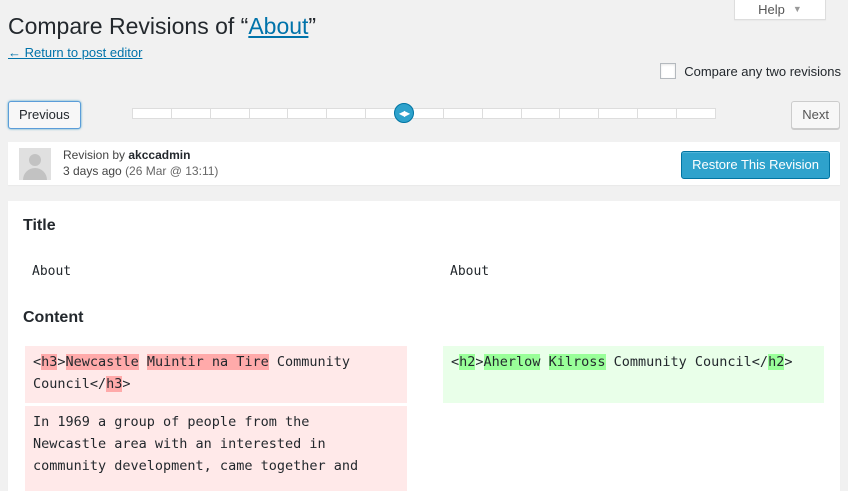  Describe the element at coordinates (815, 115) in the screenshot. I see `next-button: Next` at that location.